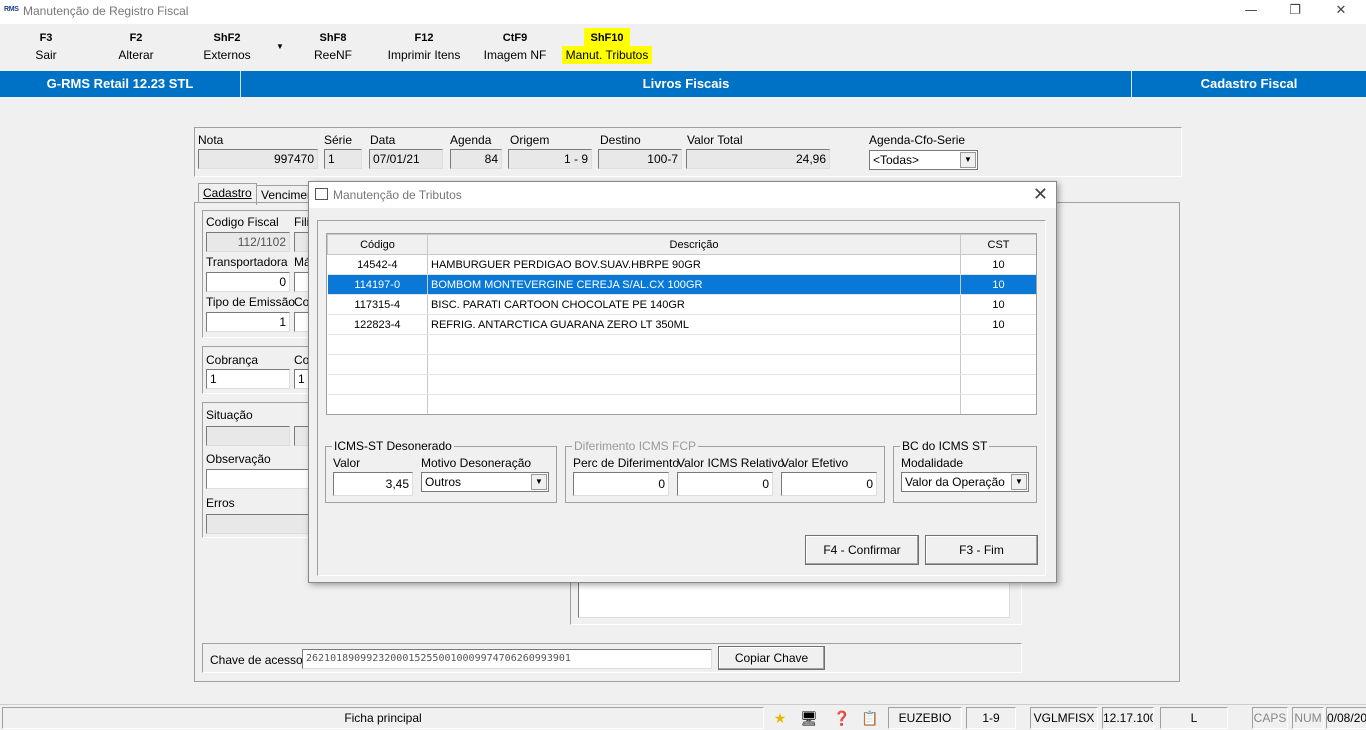  I want to click on tipo-emissao-field: 1, so click(248, 322).